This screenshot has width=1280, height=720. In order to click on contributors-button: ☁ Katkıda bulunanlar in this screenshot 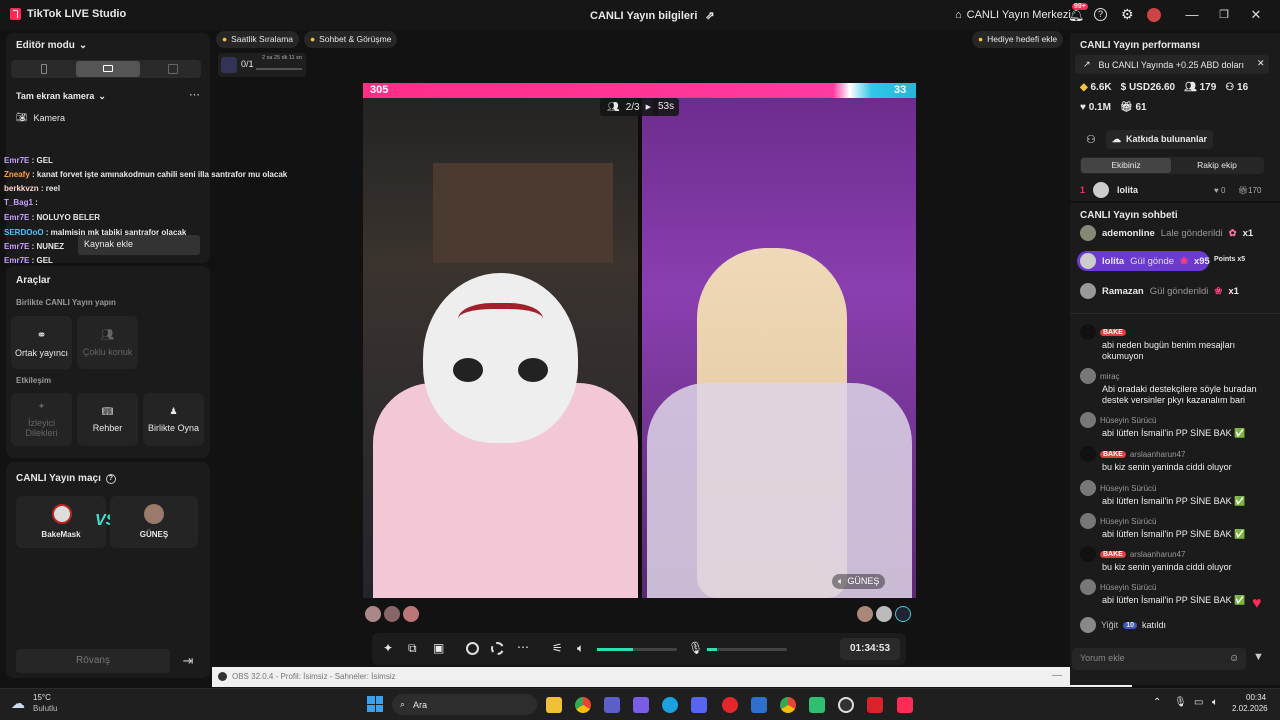, I will do `click(1160, 139)`.